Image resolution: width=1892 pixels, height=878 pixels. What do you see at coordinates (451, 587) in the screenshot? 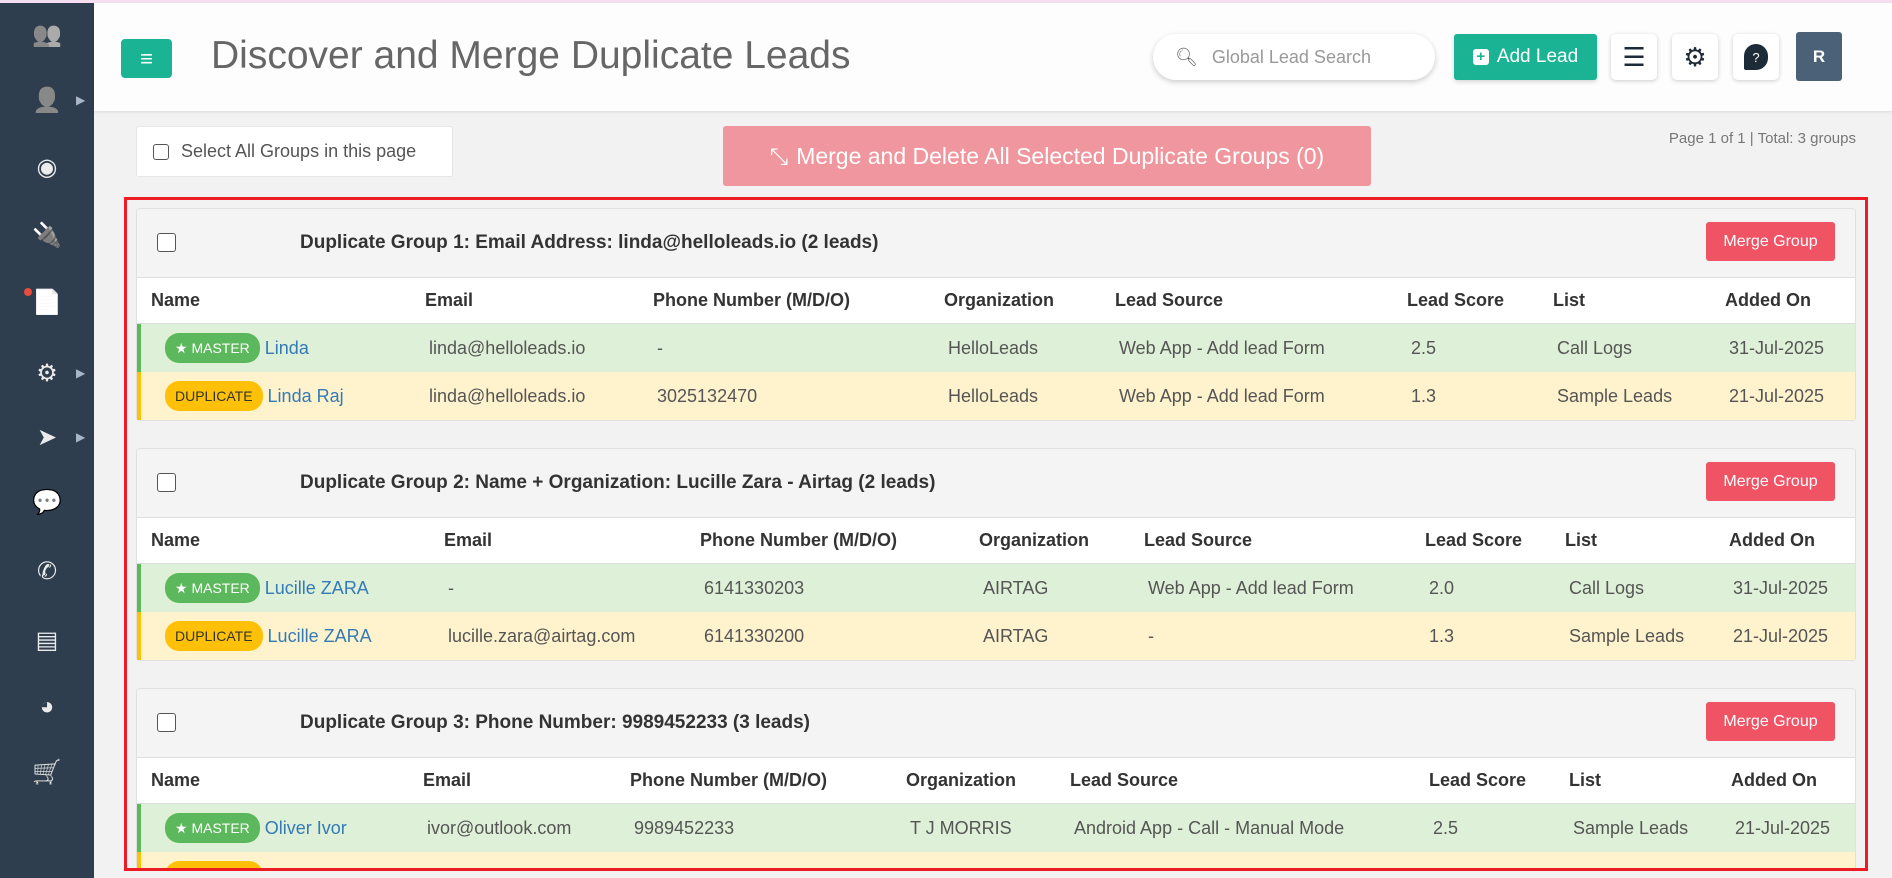
I see `cell-email: -` at bounding box center [451, 587].